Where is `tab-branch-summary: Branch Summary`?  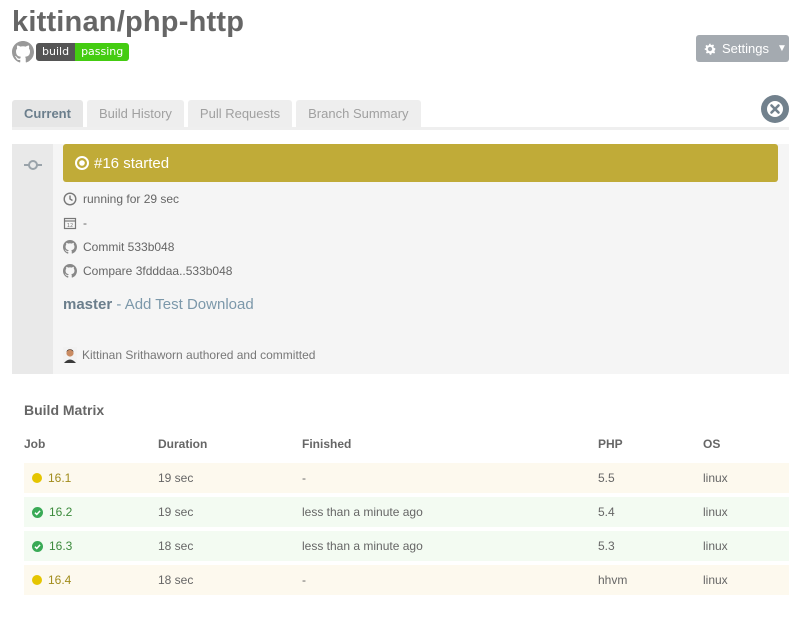 tab-branch-summary: Branch Summary is located at coordinates (358, 114).